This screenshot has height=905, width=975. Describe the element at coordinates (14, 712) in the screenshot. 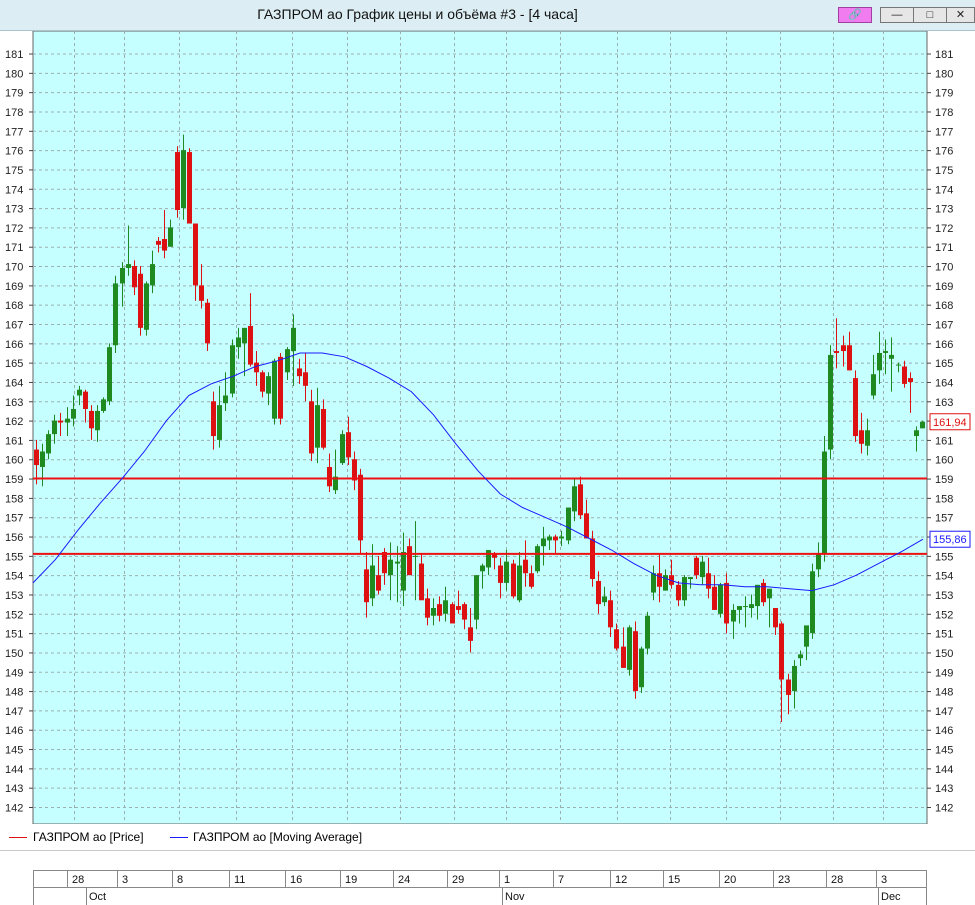

I see `y-tick-label-left: 147` at that location.